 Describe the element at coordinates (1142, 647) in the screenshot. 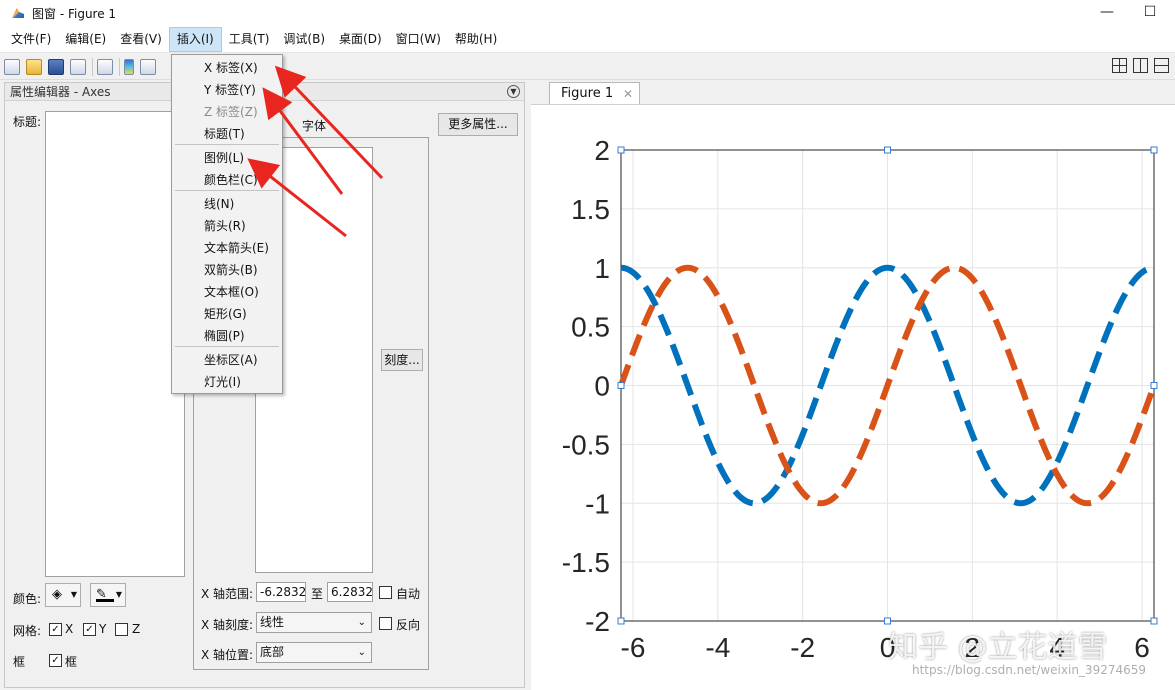

I see `x-tick-label: 6` at that location.